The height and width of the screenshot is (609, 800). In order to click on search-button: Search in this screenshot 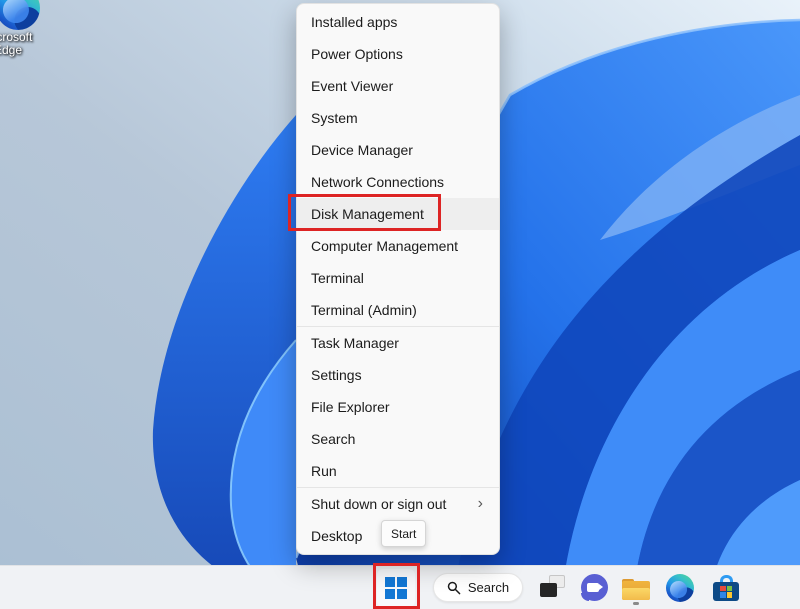, I will do `click(478, 587)`.